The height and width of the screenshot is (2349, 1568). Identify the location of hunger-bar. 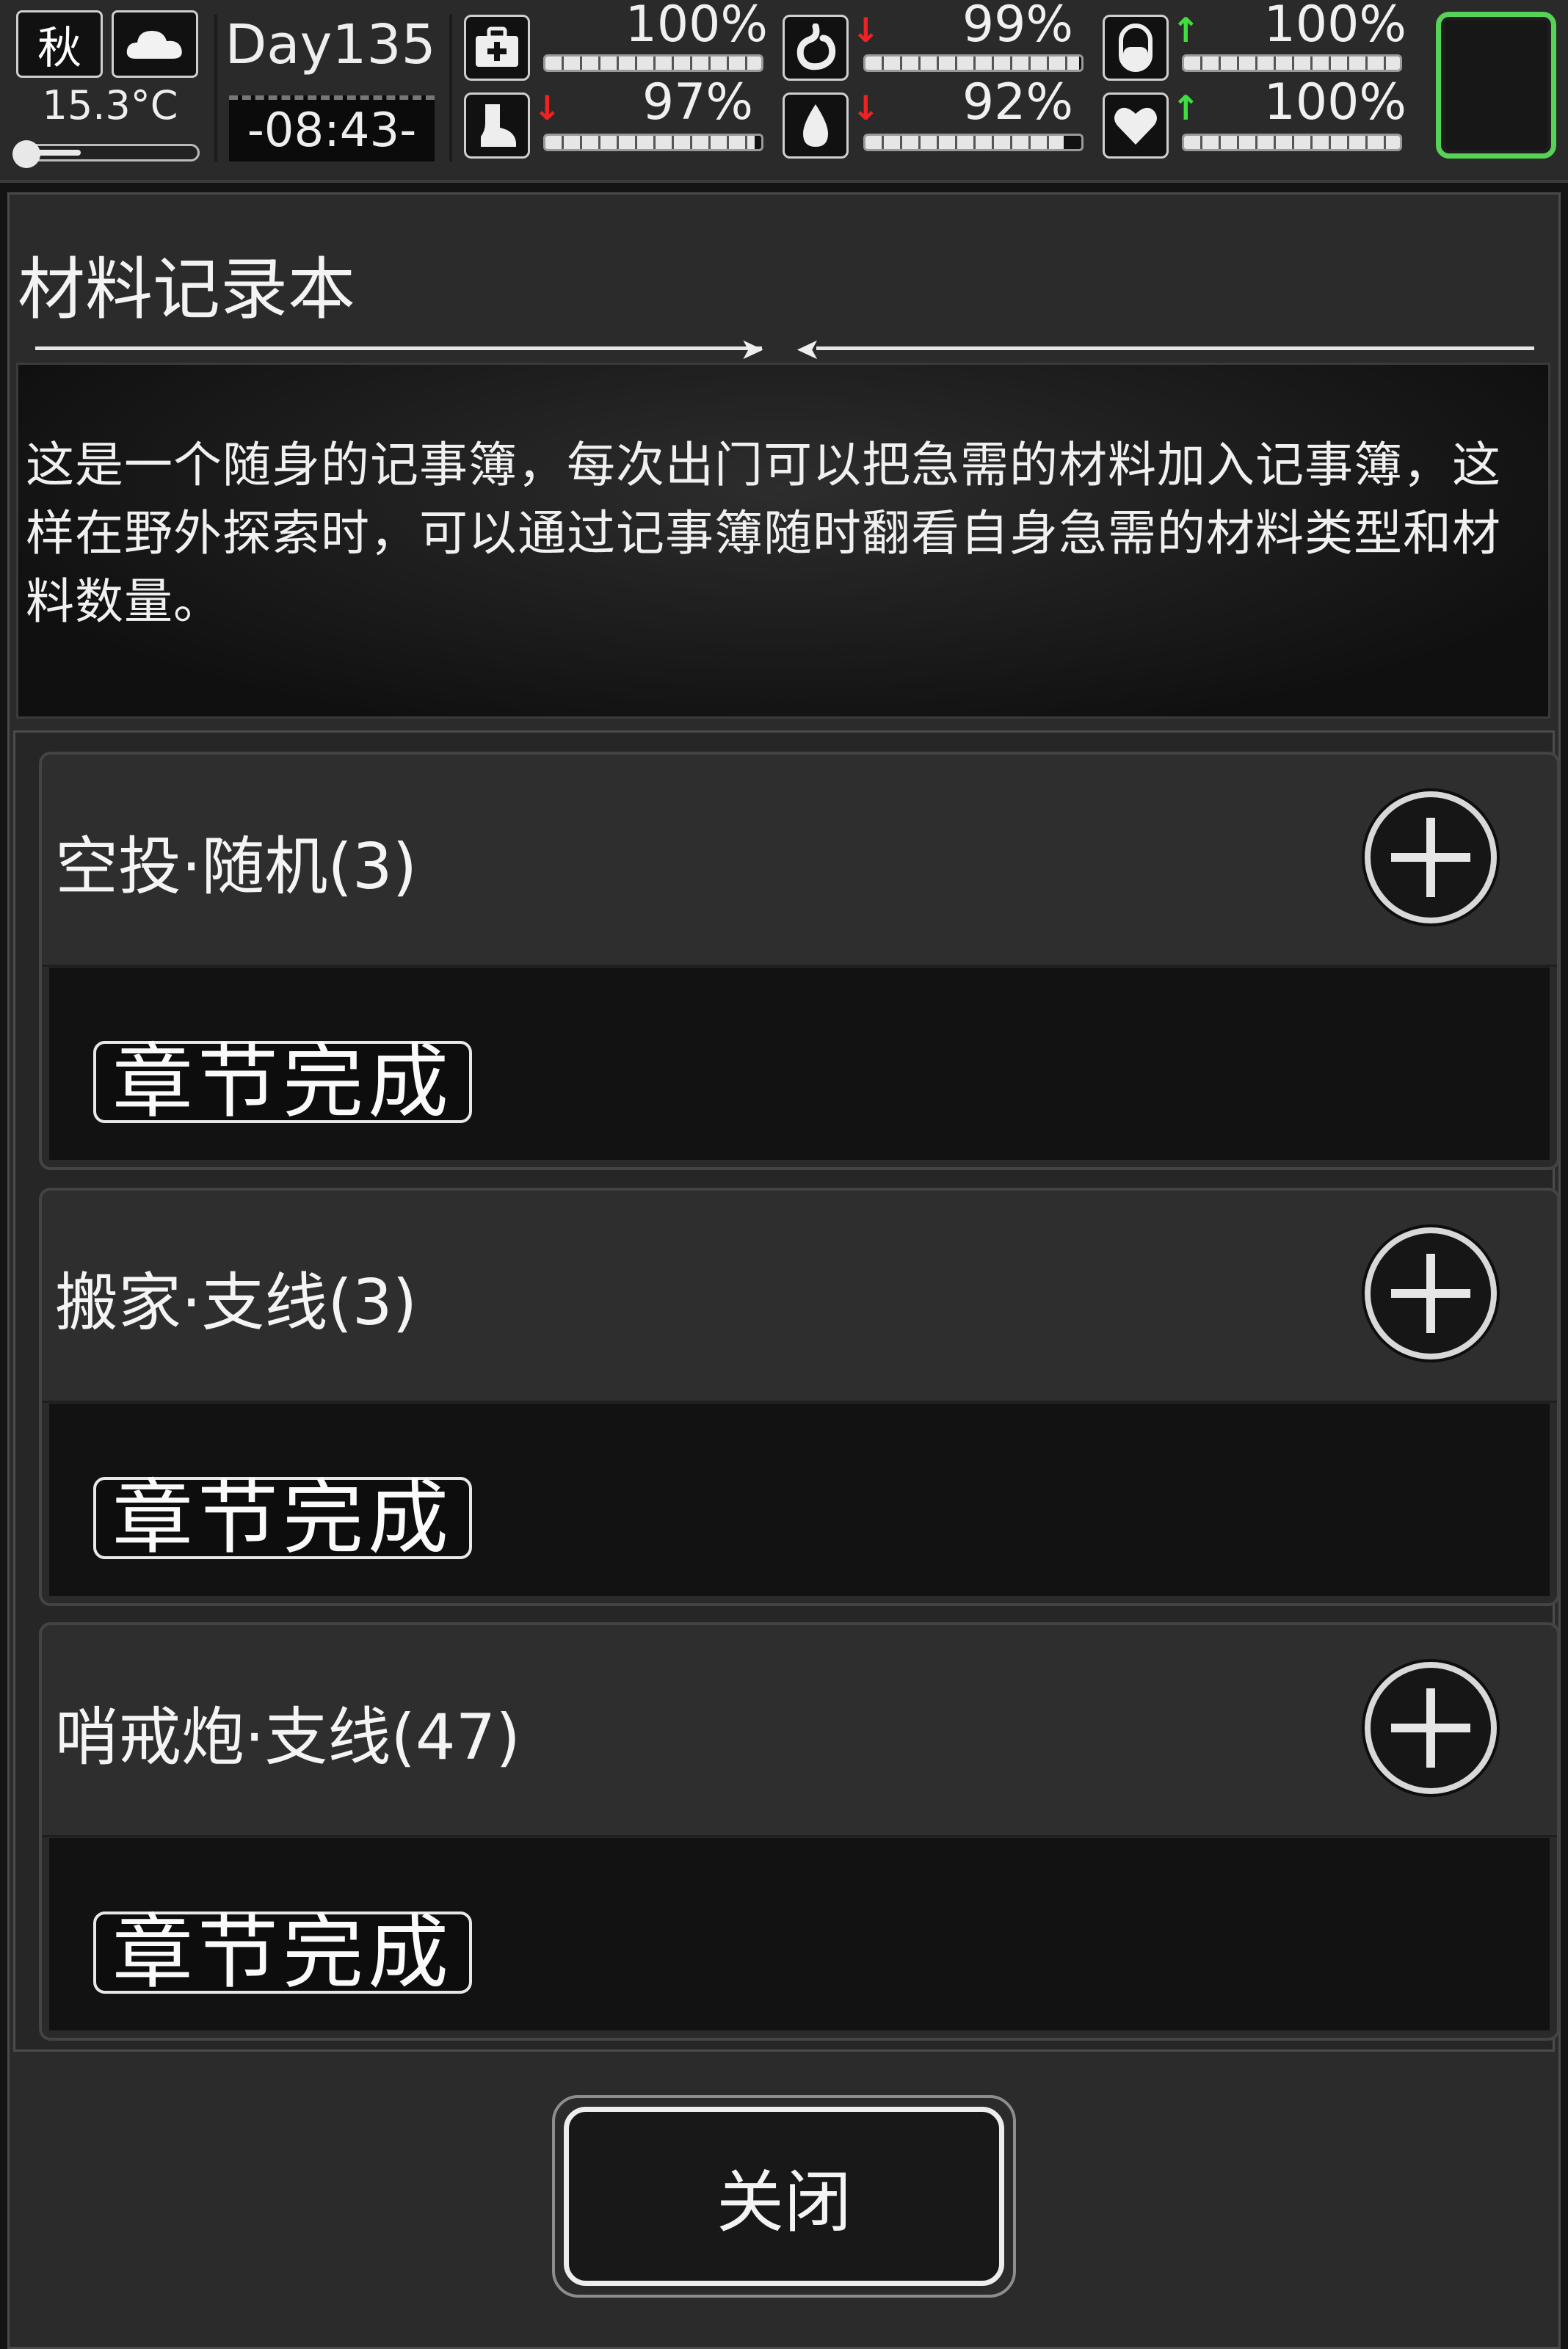
(973, 63).